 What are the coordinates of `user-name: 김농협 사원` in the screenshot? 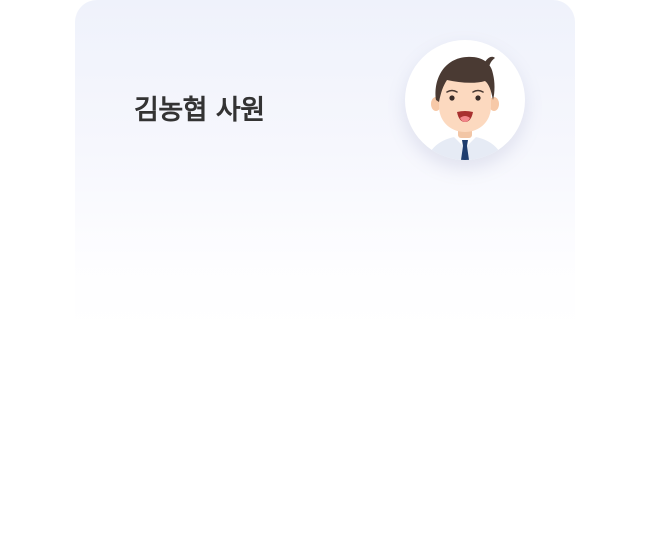 It's located at (199, 110).